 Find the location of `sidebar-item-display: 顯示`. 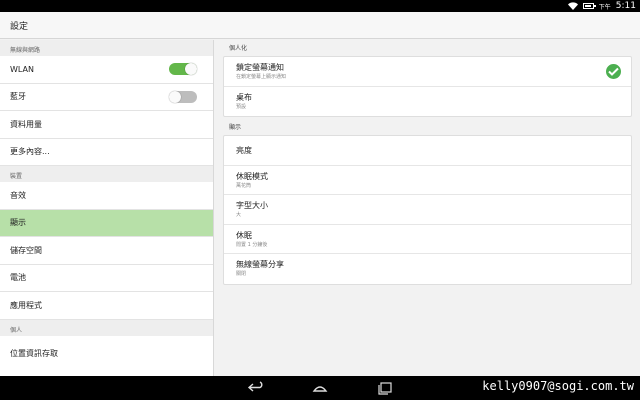

sidebar-item-display: 顯示 is located at coordinates (106, 223).